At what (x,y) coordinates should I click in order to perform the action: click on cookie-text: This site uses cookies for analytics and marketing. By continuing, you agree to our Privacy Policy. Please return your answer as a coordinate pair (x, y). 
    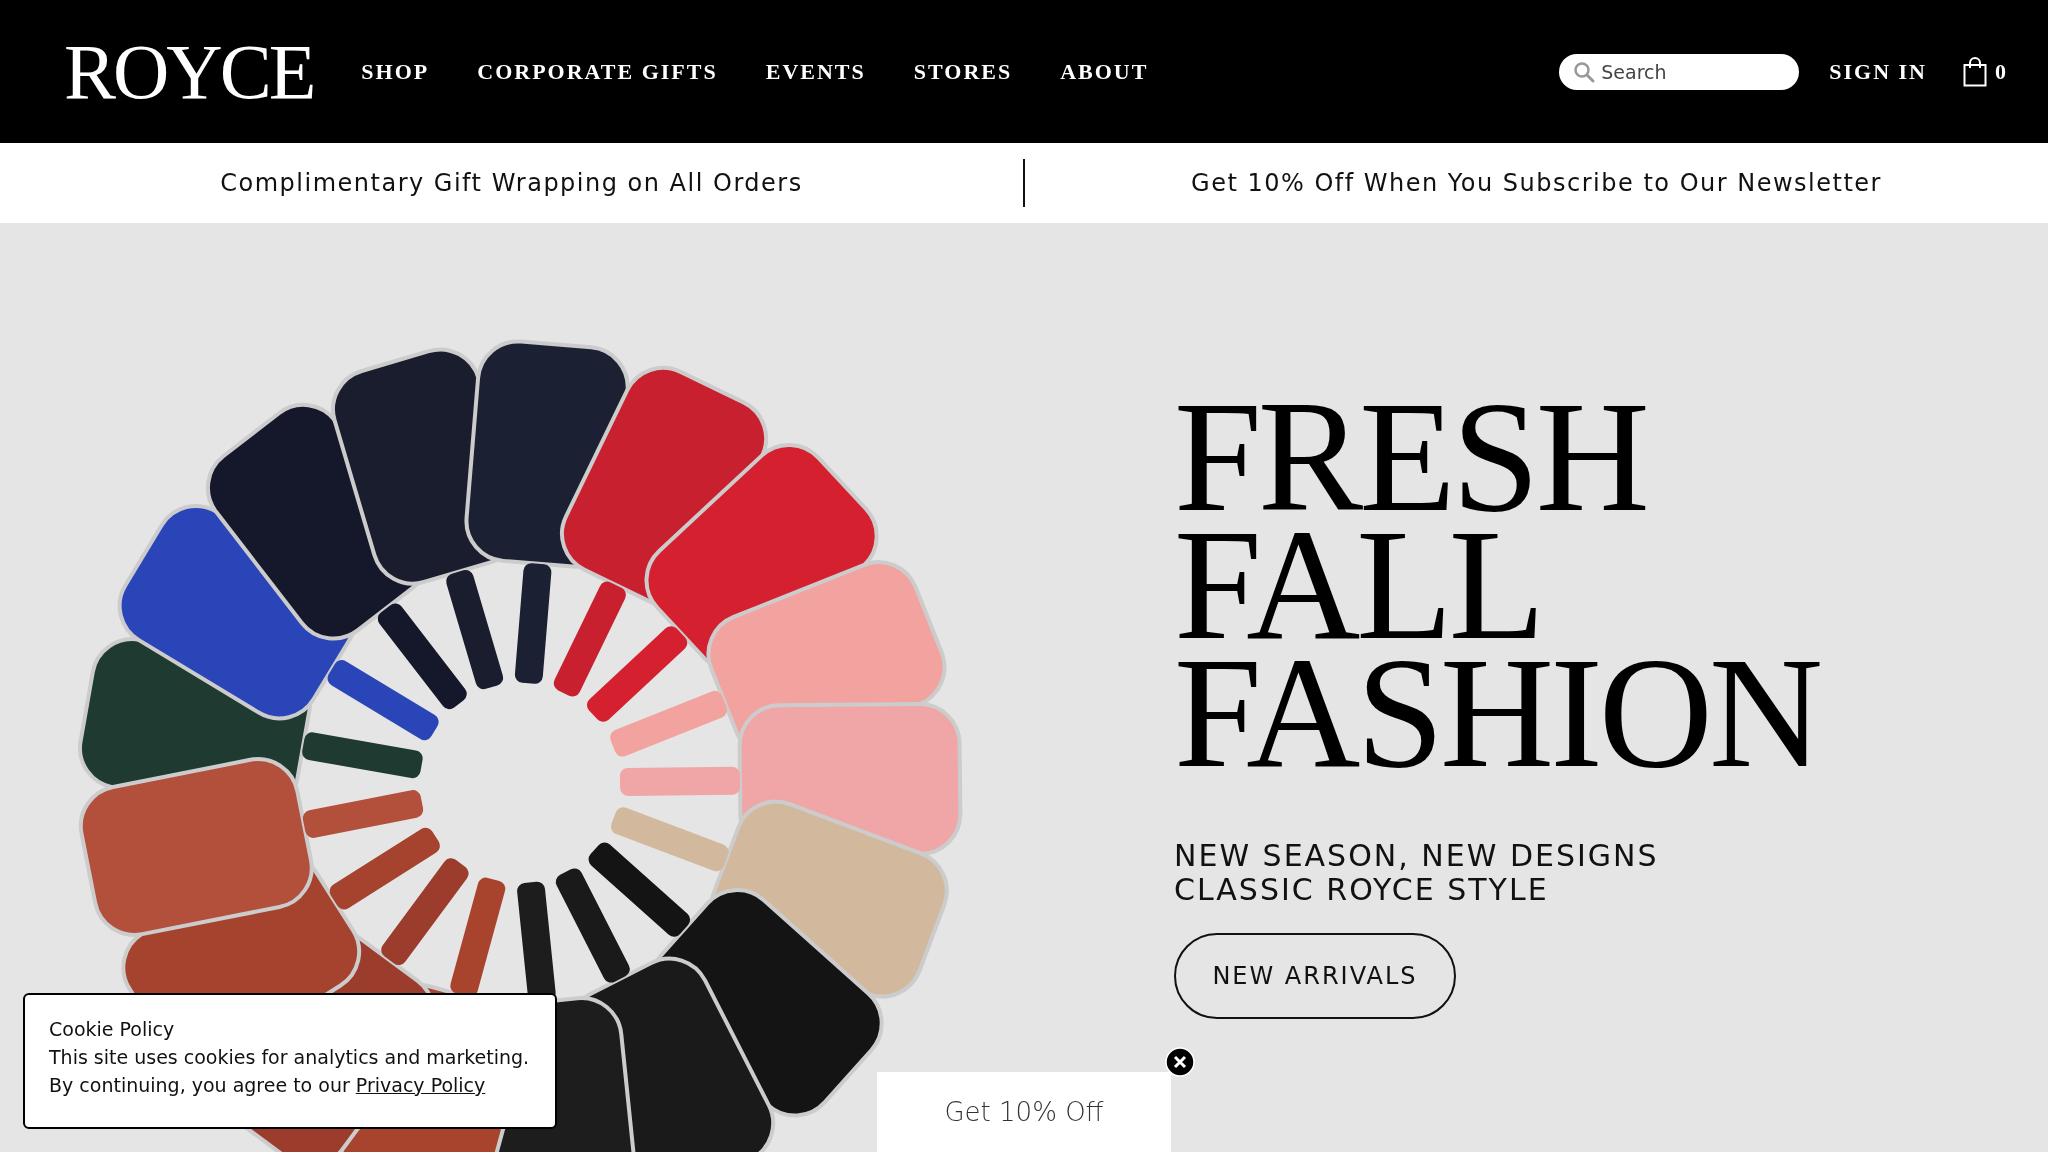
    Looking at the image, I should click on (290, 1071).